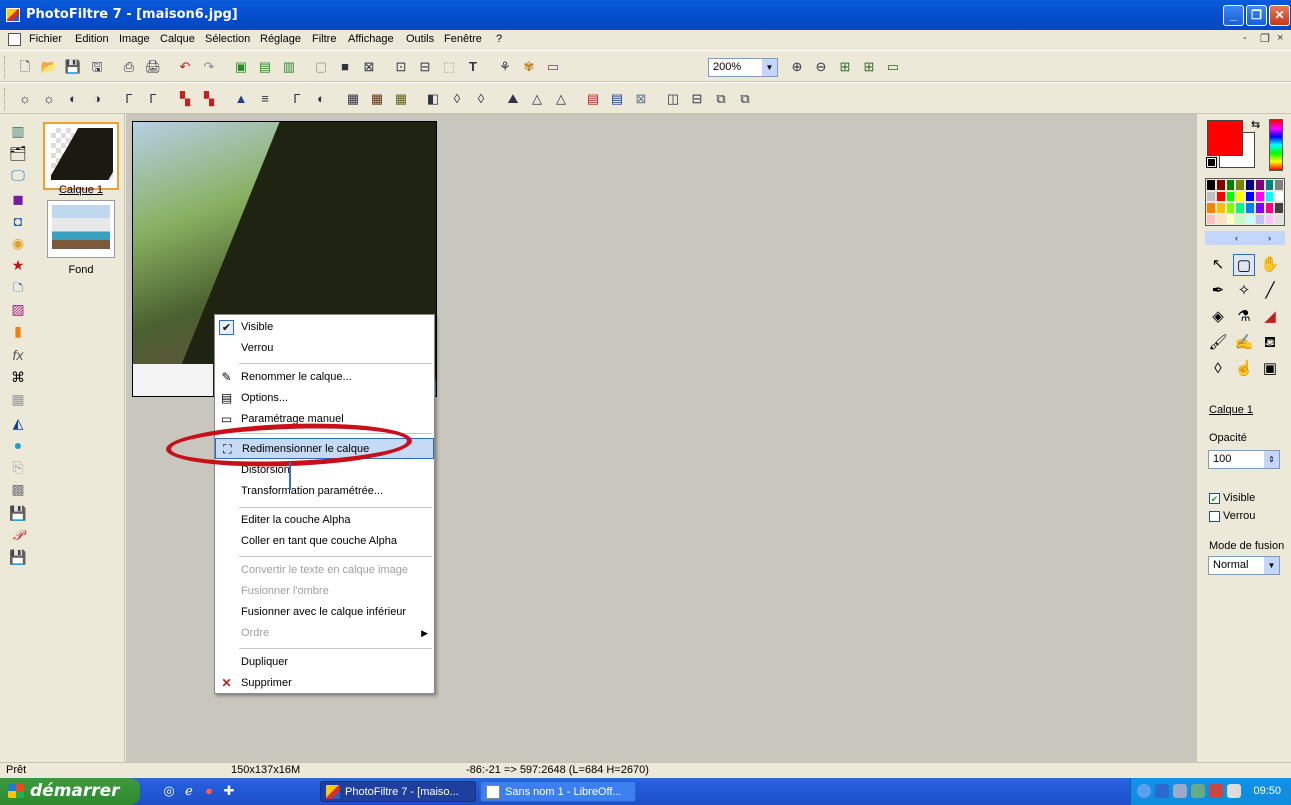 The width and height of the screenshot is (1291, 805). I want to click on batch-icon: ▩, so click(18, 489).